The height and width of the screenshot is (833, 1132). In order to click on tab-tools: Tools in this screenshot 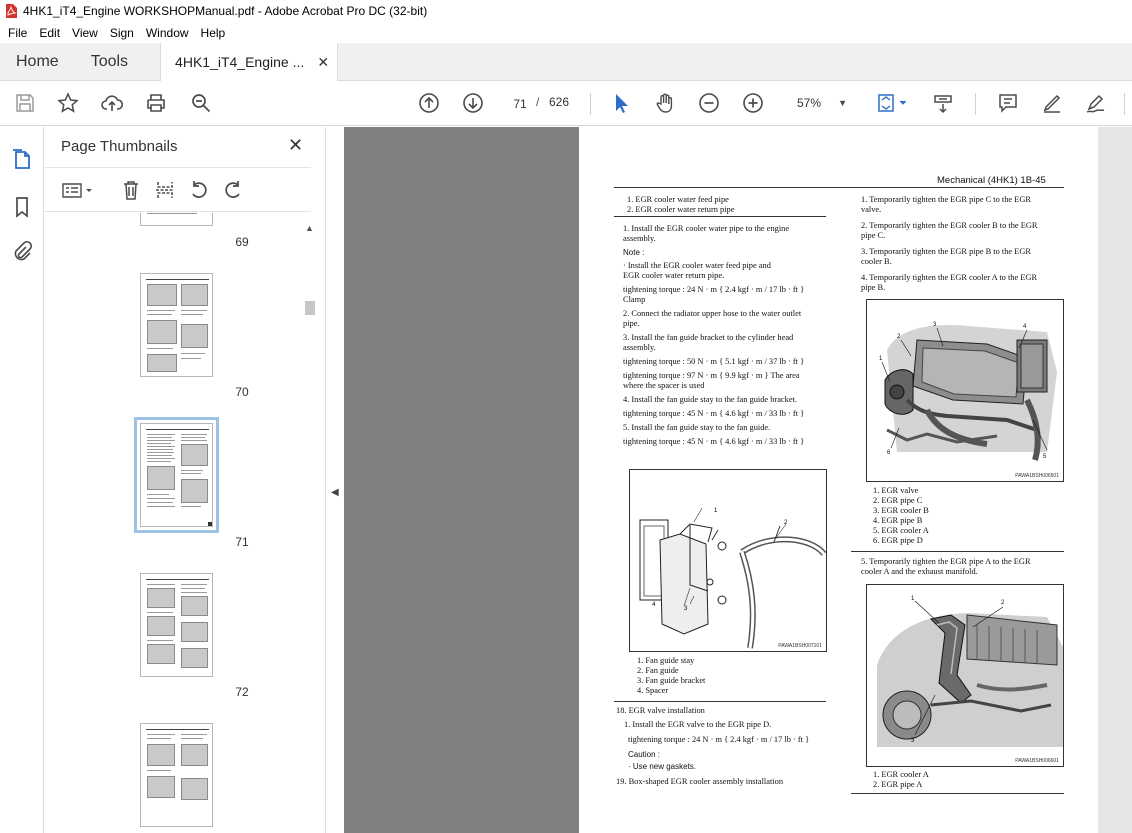, I will do `click(109, 62)`.